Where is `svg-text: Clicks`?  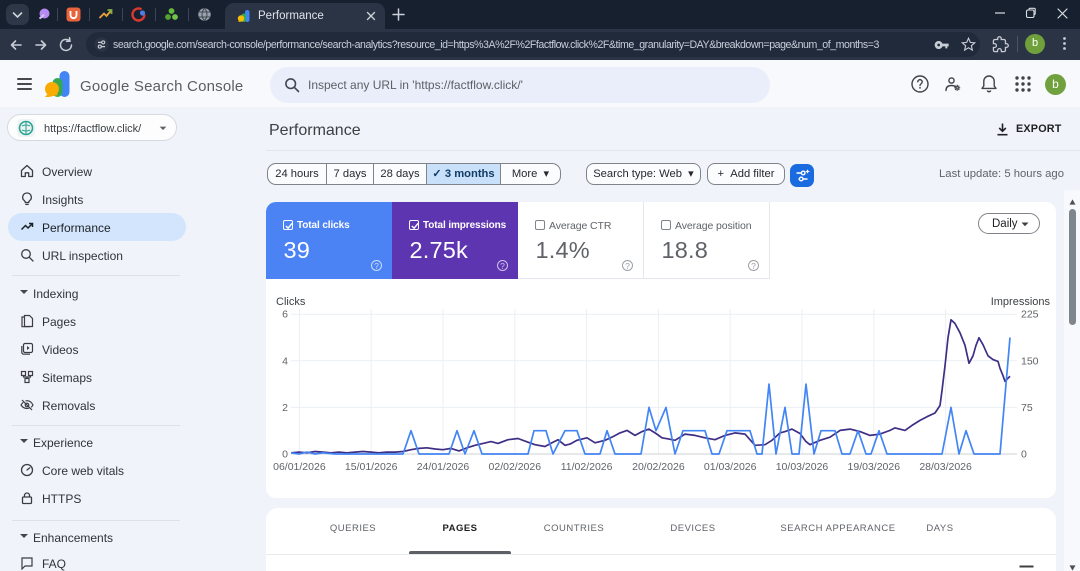 svg-text: Clicks is located at coordinates (291, 302).